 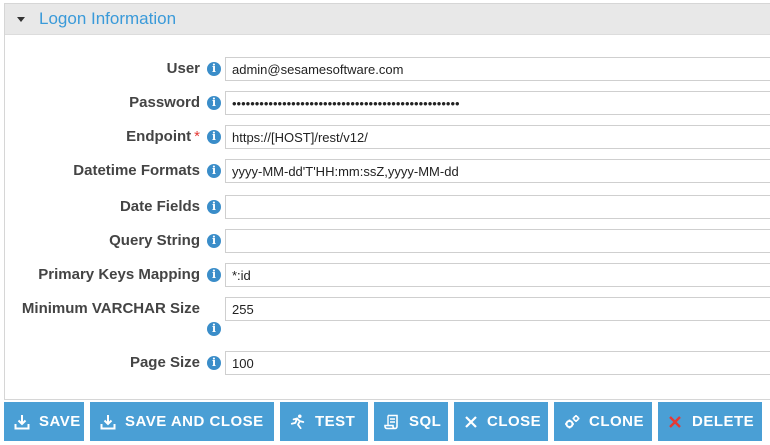 I want to click on user-label: User, so click(x=183, y=68).